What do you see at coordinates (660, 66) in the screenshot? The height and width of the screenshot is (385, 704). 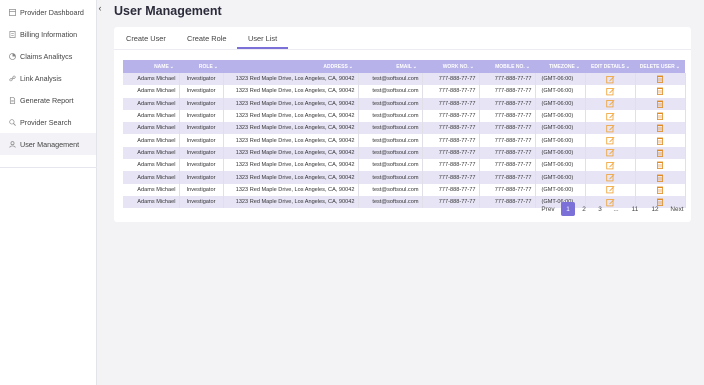 I see `column-header-delete-user: DELETE USER⌄` at bounding box center [660, 66].